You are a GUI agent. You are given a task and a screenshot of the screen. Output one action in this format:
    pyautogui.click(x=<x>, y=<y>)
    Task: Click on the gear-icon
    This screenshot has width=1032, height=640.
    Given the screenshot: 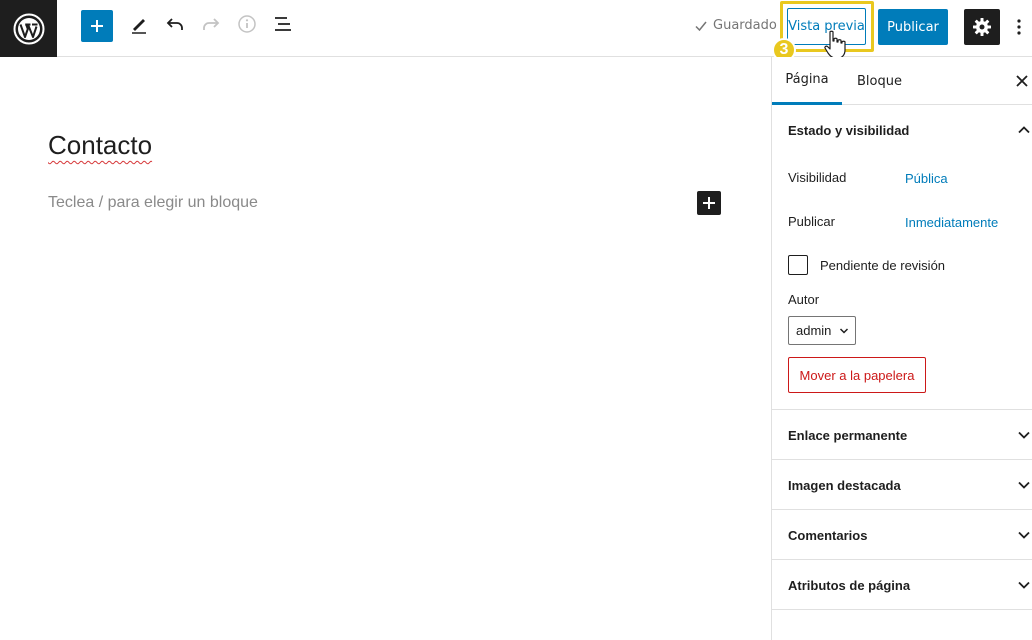 What is the action you would take?
    pyautogui.click(x=982, y=27)
    